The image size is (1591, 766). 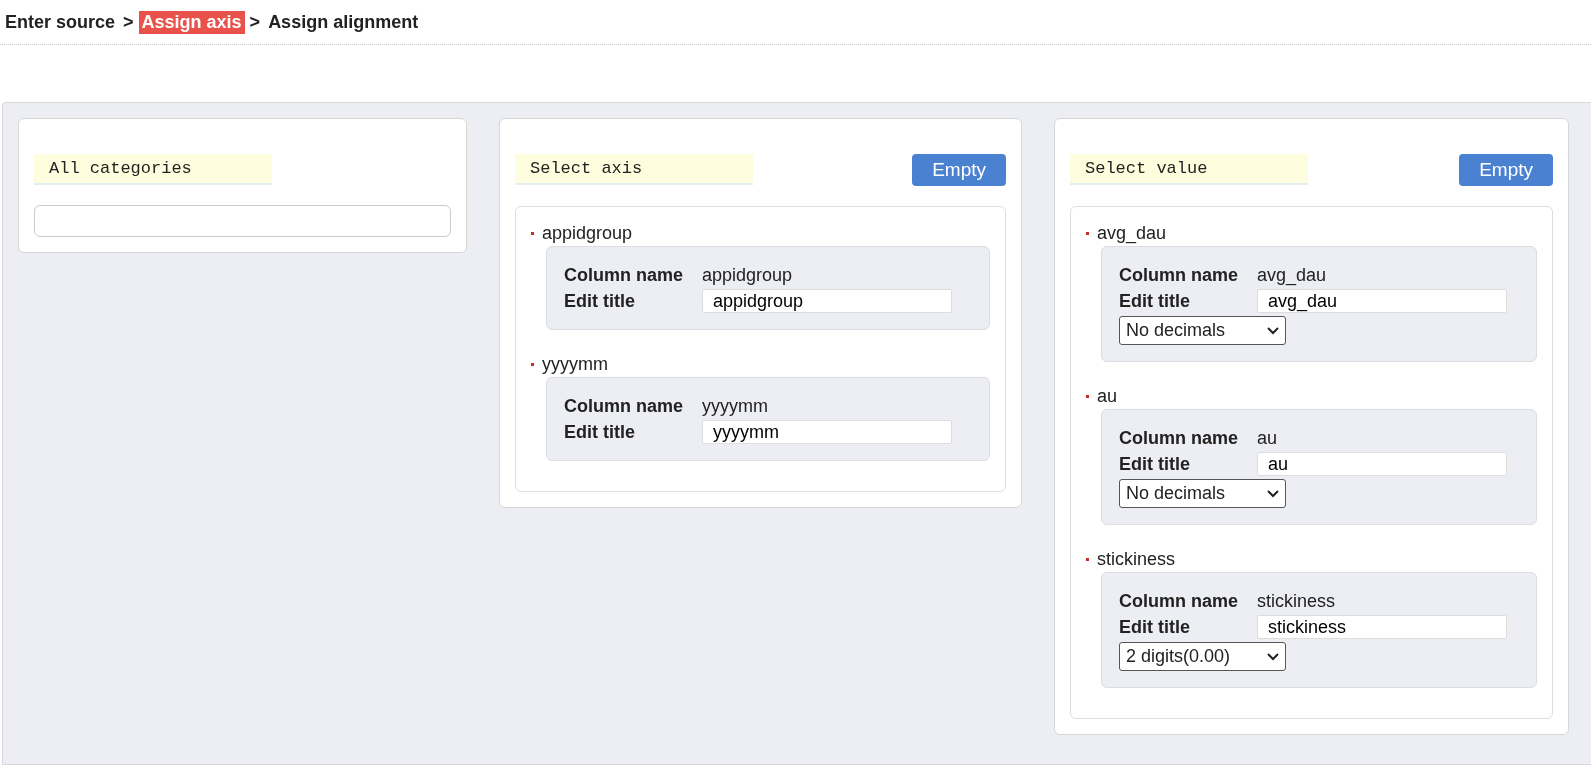 I want to click on column-name-value: au, so click(x=1268, y=438).